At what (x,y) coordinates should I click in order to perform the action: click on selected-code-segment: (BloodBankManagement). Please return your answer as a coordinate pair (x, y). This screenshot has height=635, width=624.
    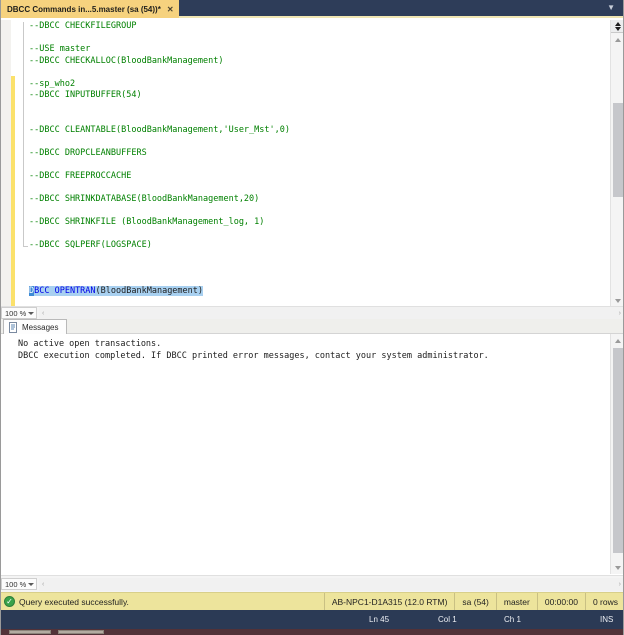
    Looking at the image, I should click on (149, 290).